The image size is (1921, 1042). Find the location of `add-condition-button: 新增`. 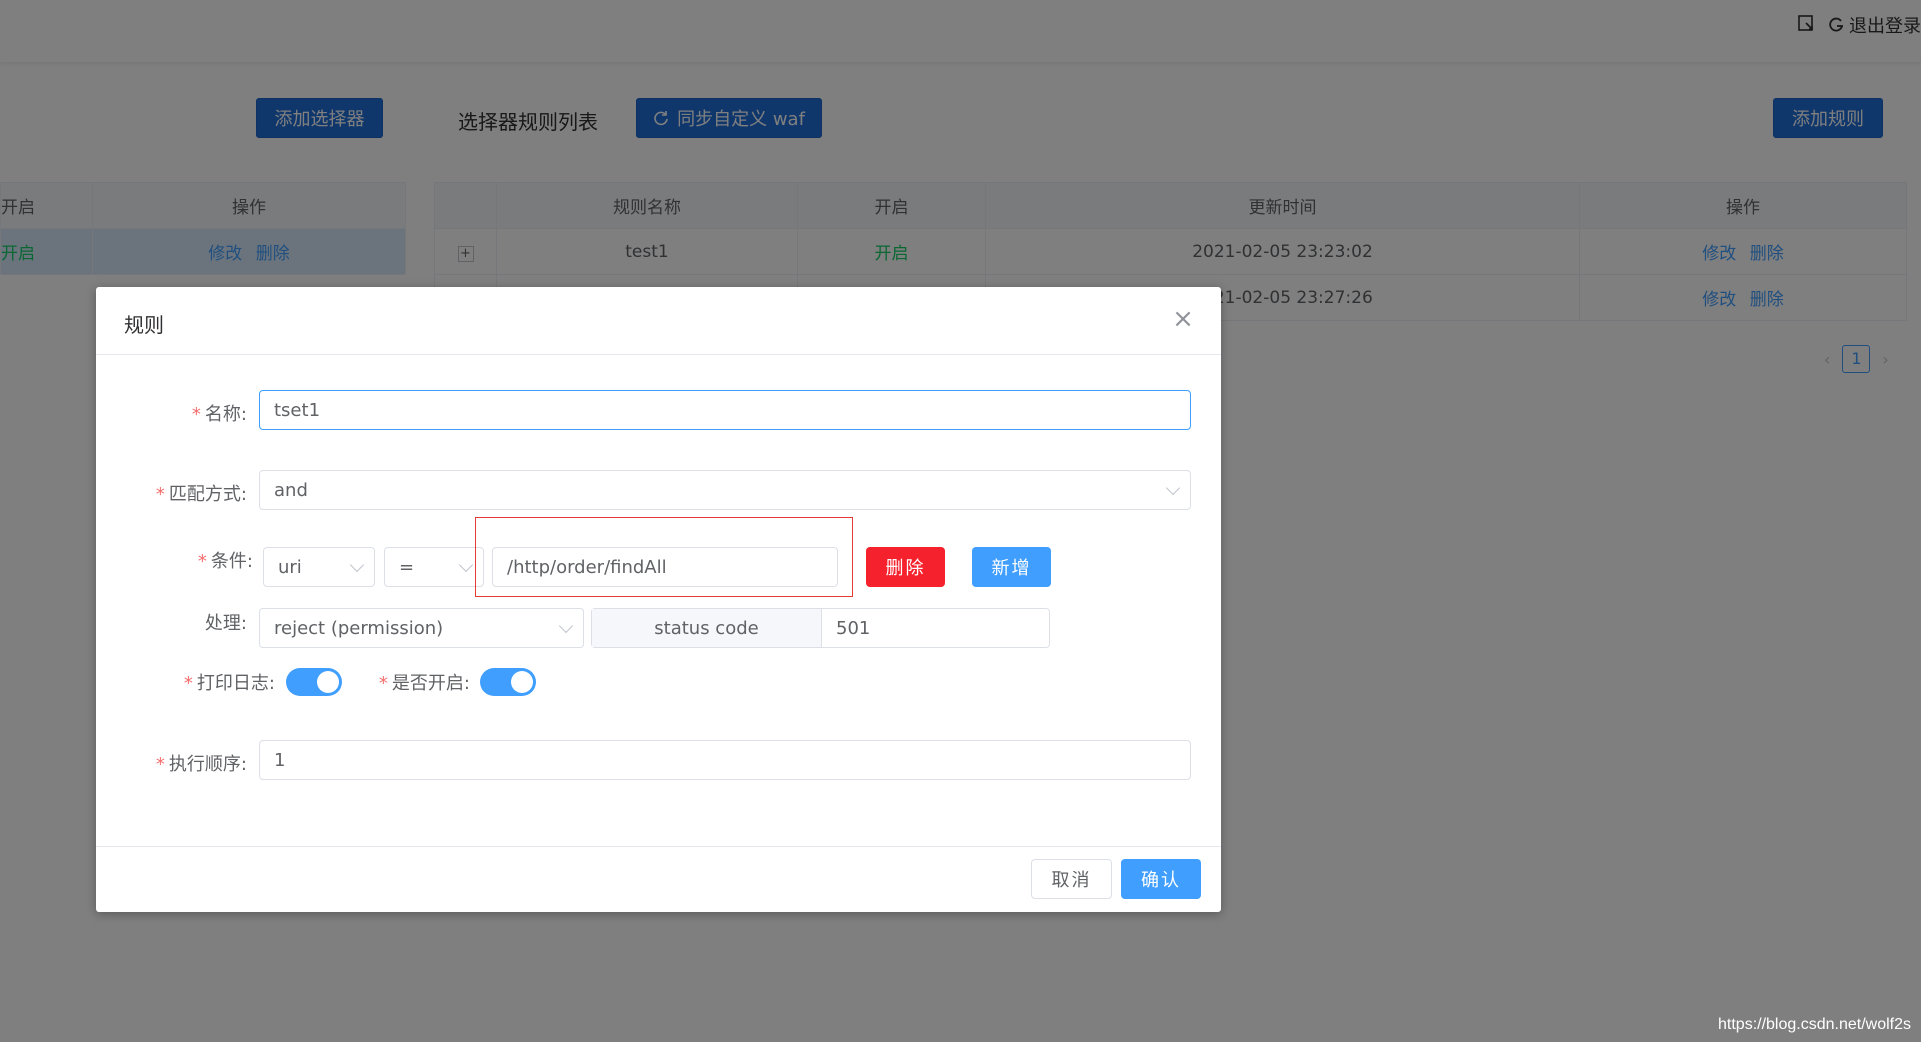

add-condition-button: 新增 is located at coordinates (1011, 567).